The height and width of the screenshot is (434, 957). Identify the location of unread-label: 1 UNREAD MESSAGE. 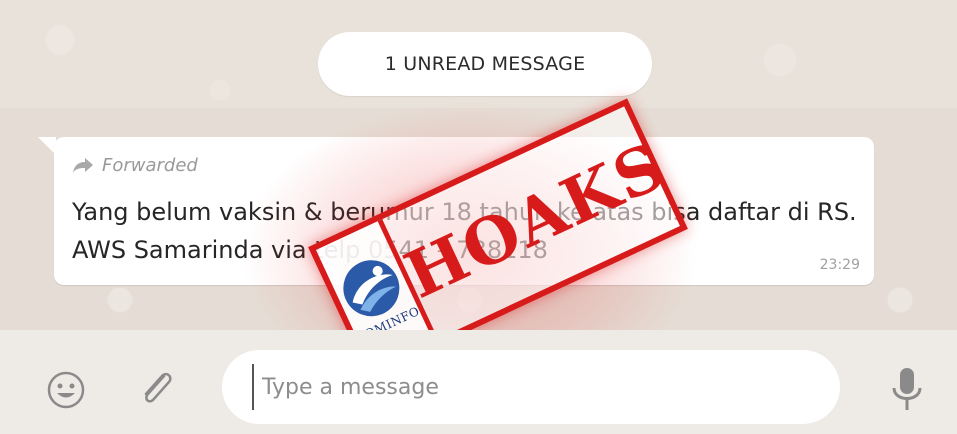
(485, 64).